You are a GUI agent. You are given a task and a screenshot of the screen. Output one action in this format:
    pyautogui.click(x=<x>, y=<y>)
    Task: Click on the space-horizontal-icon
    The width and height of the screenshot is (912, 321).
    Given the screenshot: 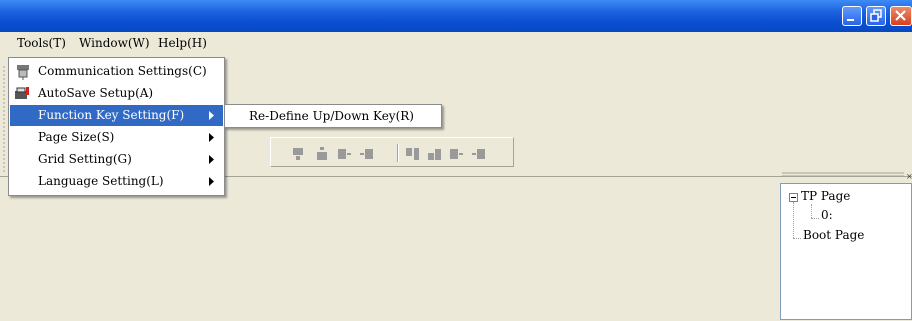 What is the action you would take?
    pyautogui.click(x=457, y=154)
    